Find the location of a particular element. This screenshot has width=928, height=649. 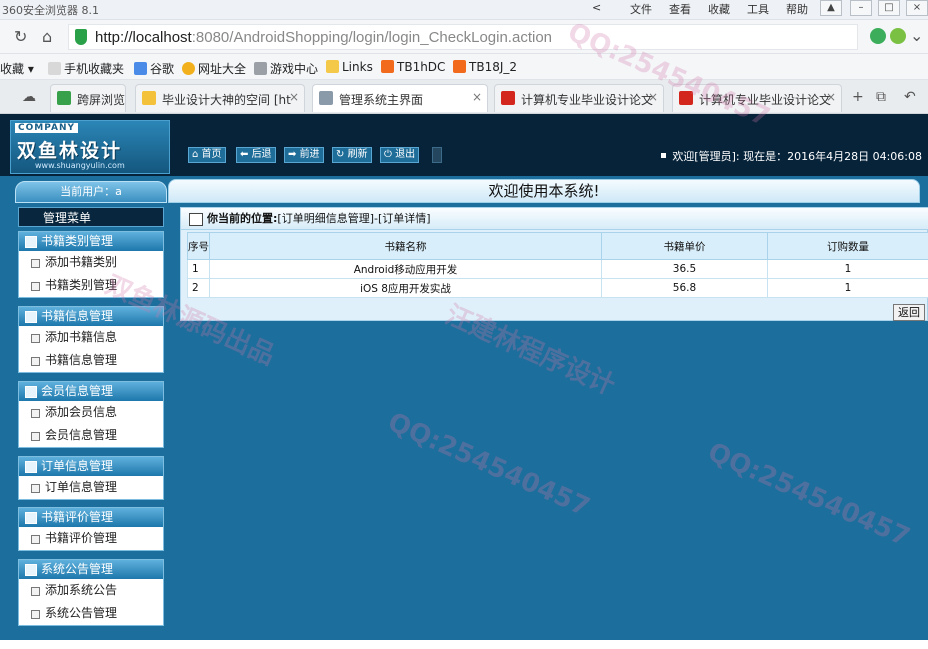

refresh-icon: ↻ is located at coordinates (20, 36).